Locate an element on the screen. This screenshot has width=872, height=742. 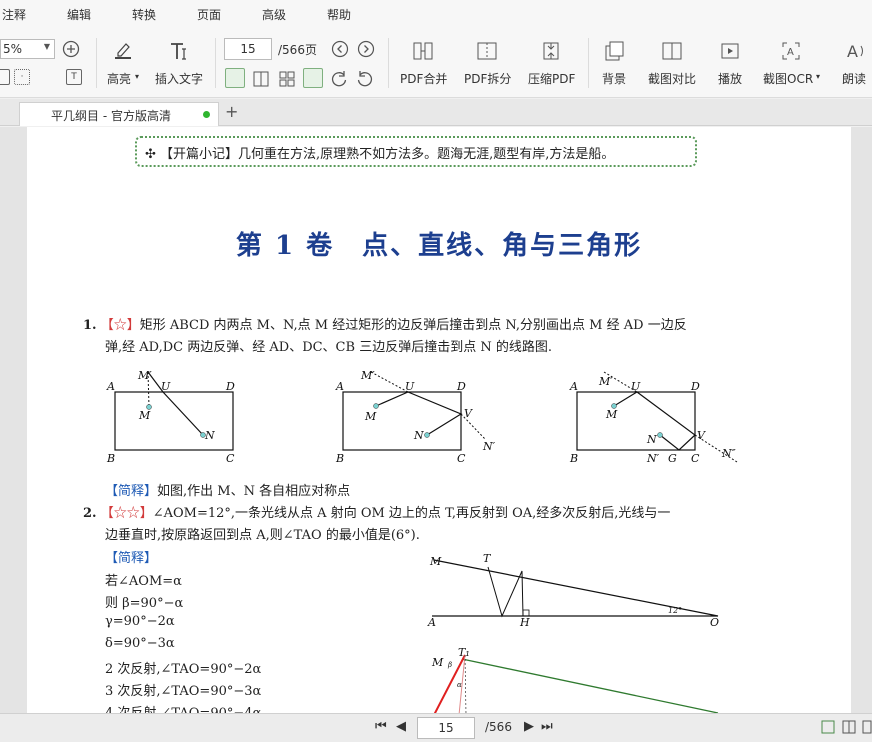
play-button: 播放 is located at coordinates (730, 78).